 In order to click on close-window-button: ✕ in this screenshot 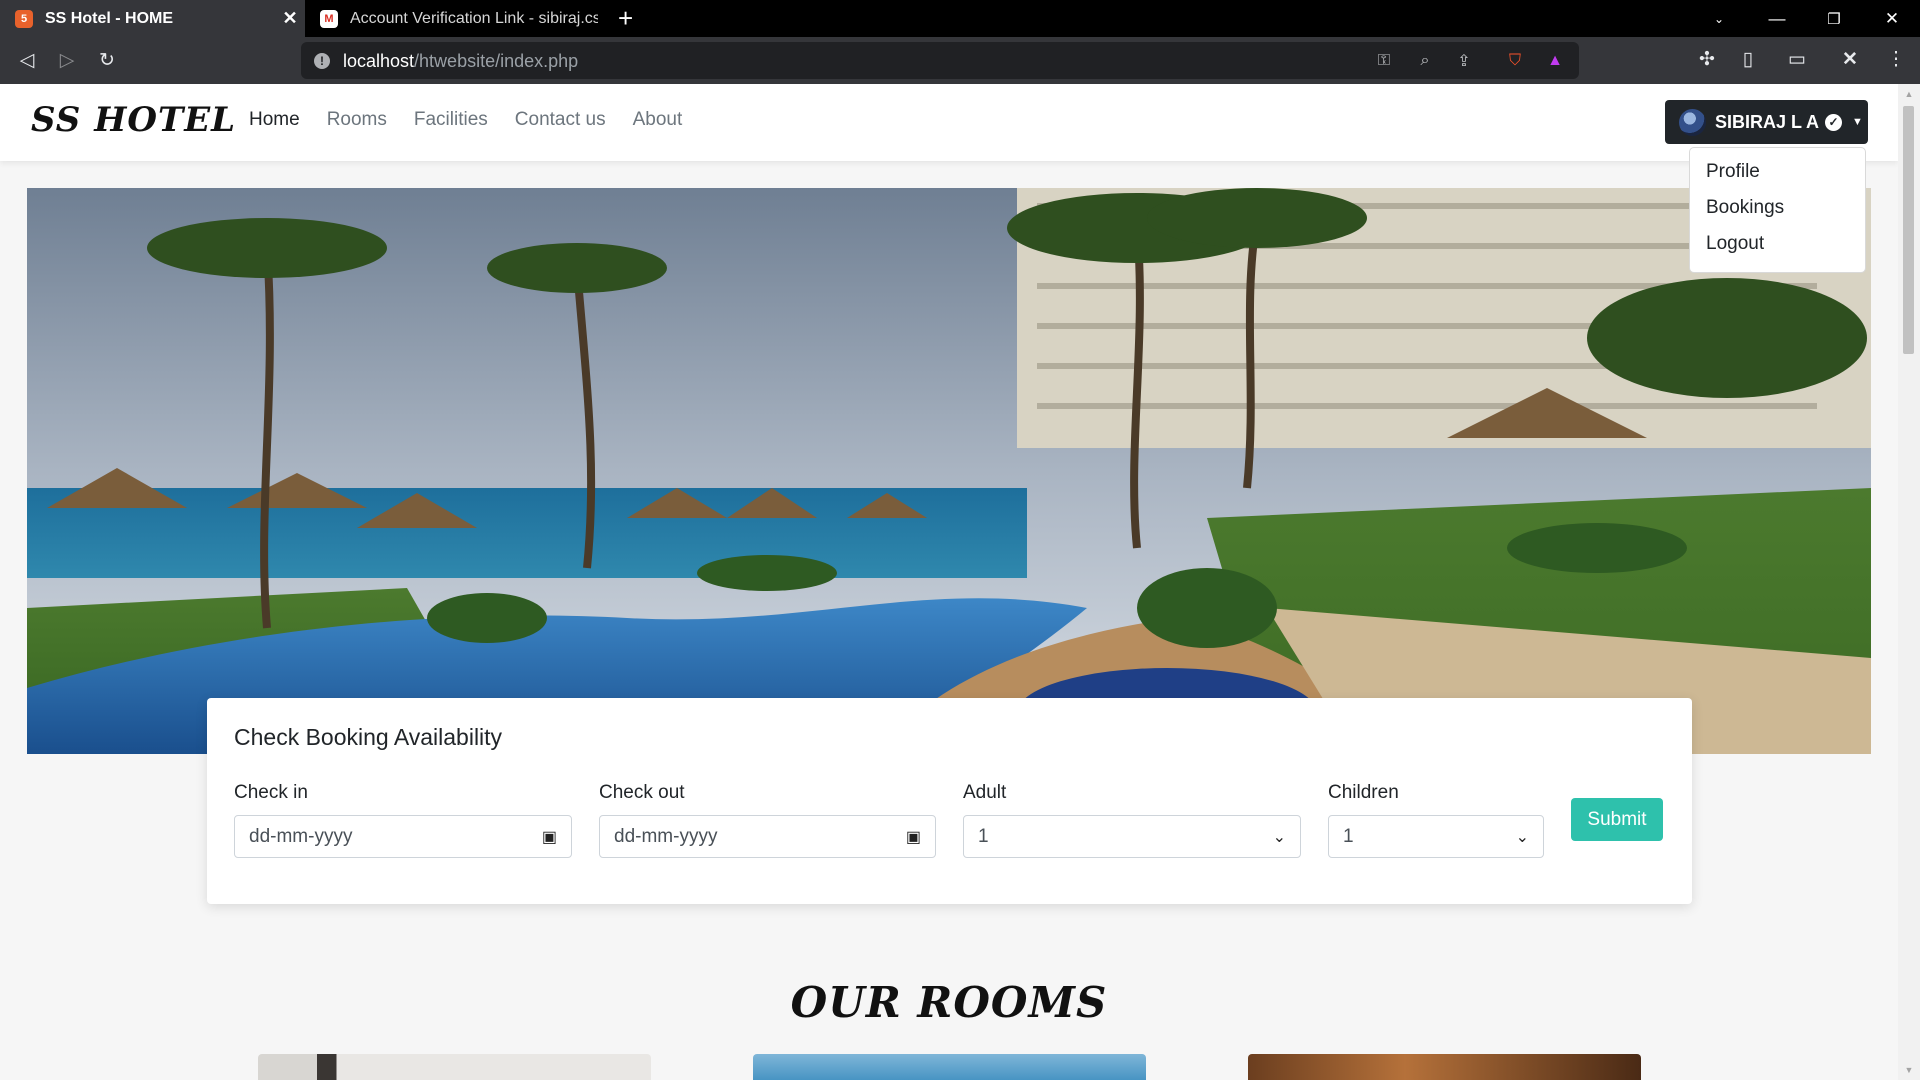, I will do `click(1892, 18)`.